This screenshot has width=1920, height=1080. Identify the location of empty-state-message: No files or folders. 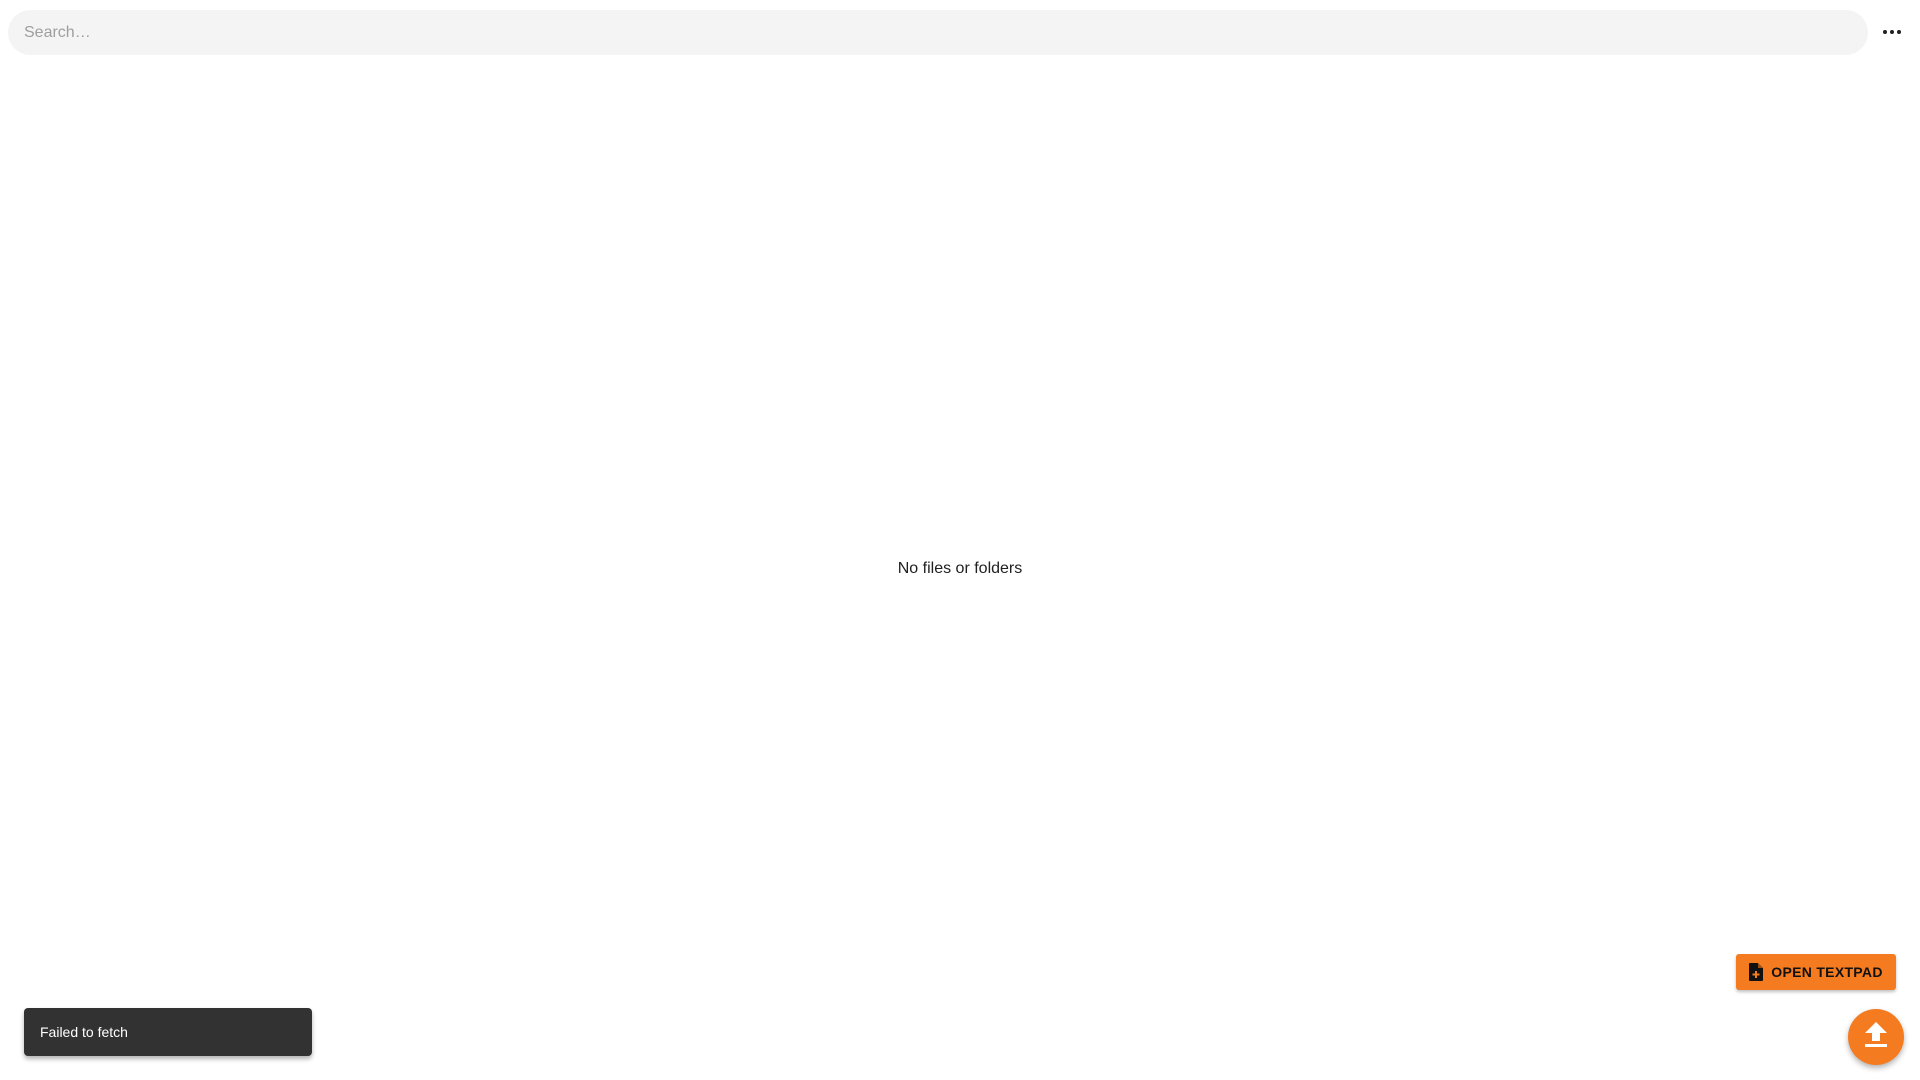
(960, 568).